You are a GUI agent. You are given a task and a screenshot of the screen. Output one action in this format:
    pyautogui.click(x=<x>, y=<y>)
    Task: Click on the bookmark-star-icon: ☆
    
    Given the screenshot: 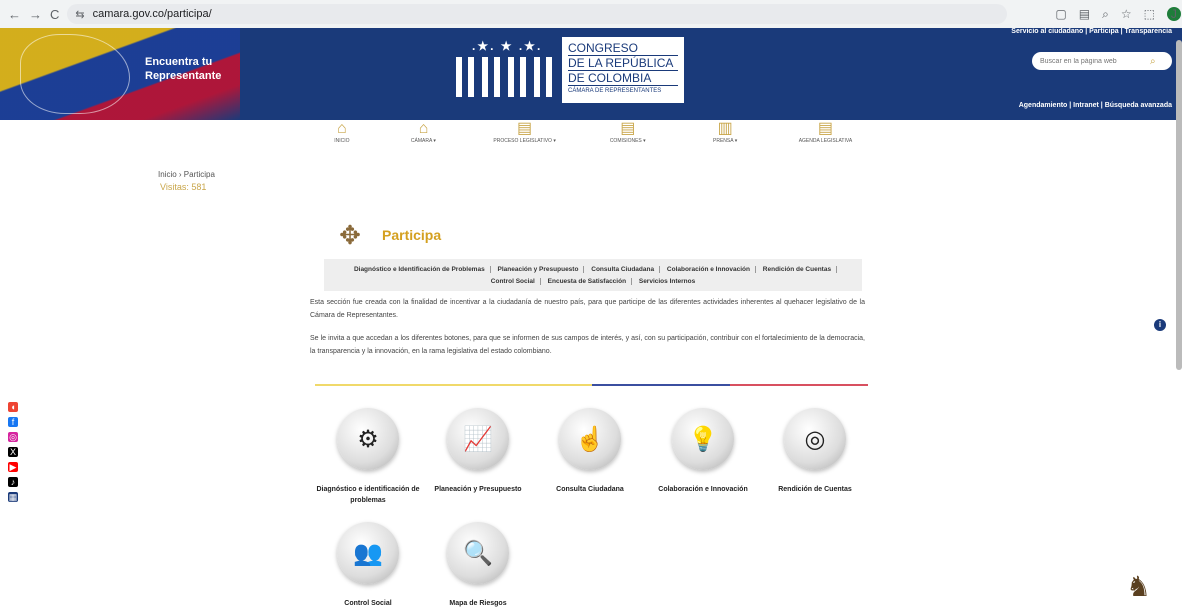 What is the action you would take?
    pyautogui.click(x=1126, y=14)
    